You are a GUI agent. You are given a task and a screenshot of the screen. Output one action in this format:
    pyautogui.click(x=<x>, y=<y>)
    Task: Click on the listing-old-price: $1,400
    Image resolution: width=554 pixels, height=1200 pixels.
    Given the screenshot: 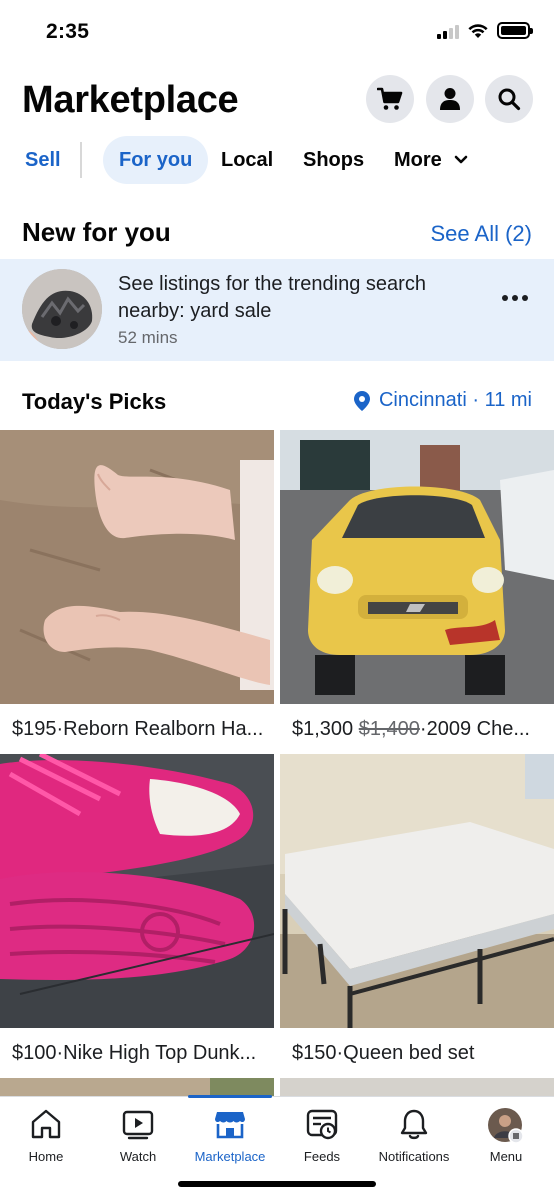 What is the action you would take?
    pyautogui.click(x=389, y=728)
    